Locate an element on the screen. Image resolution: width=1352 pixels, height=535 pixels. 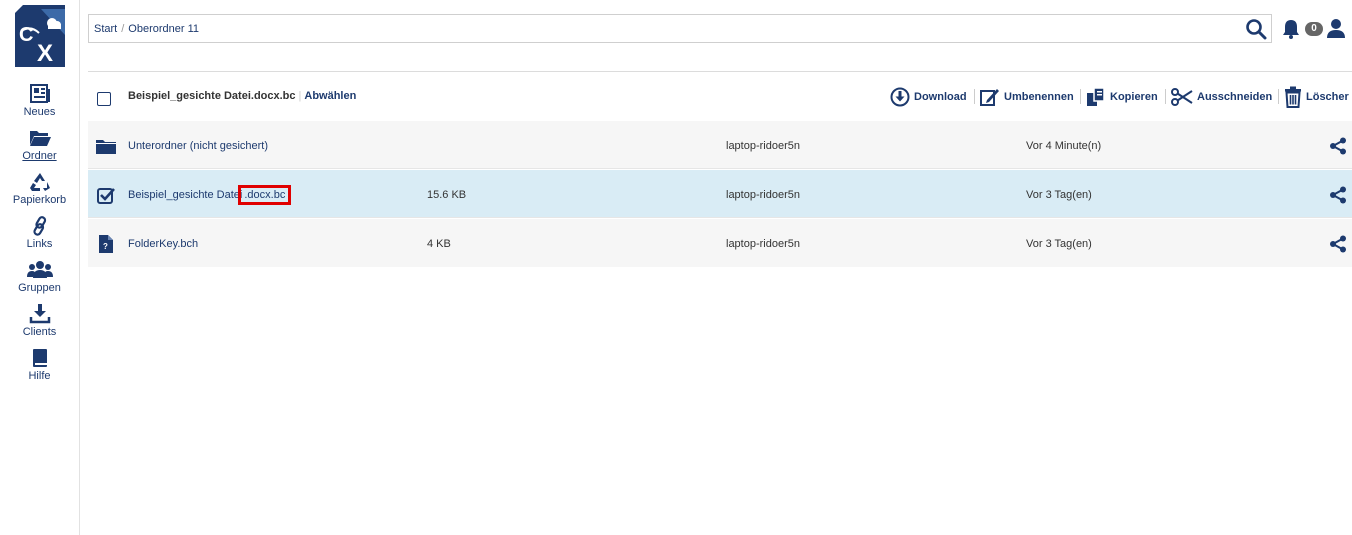
breadcrumb: Start / Oberordner 11 is located at coordinates (146, 29).